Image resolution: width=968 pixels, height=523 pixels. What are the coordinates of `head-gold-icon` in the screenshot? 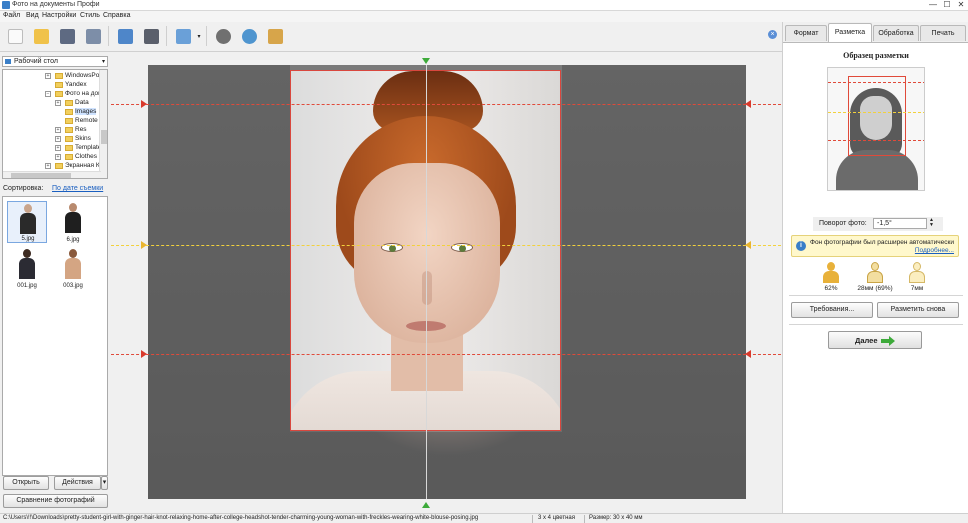 It's located at (831, 272).